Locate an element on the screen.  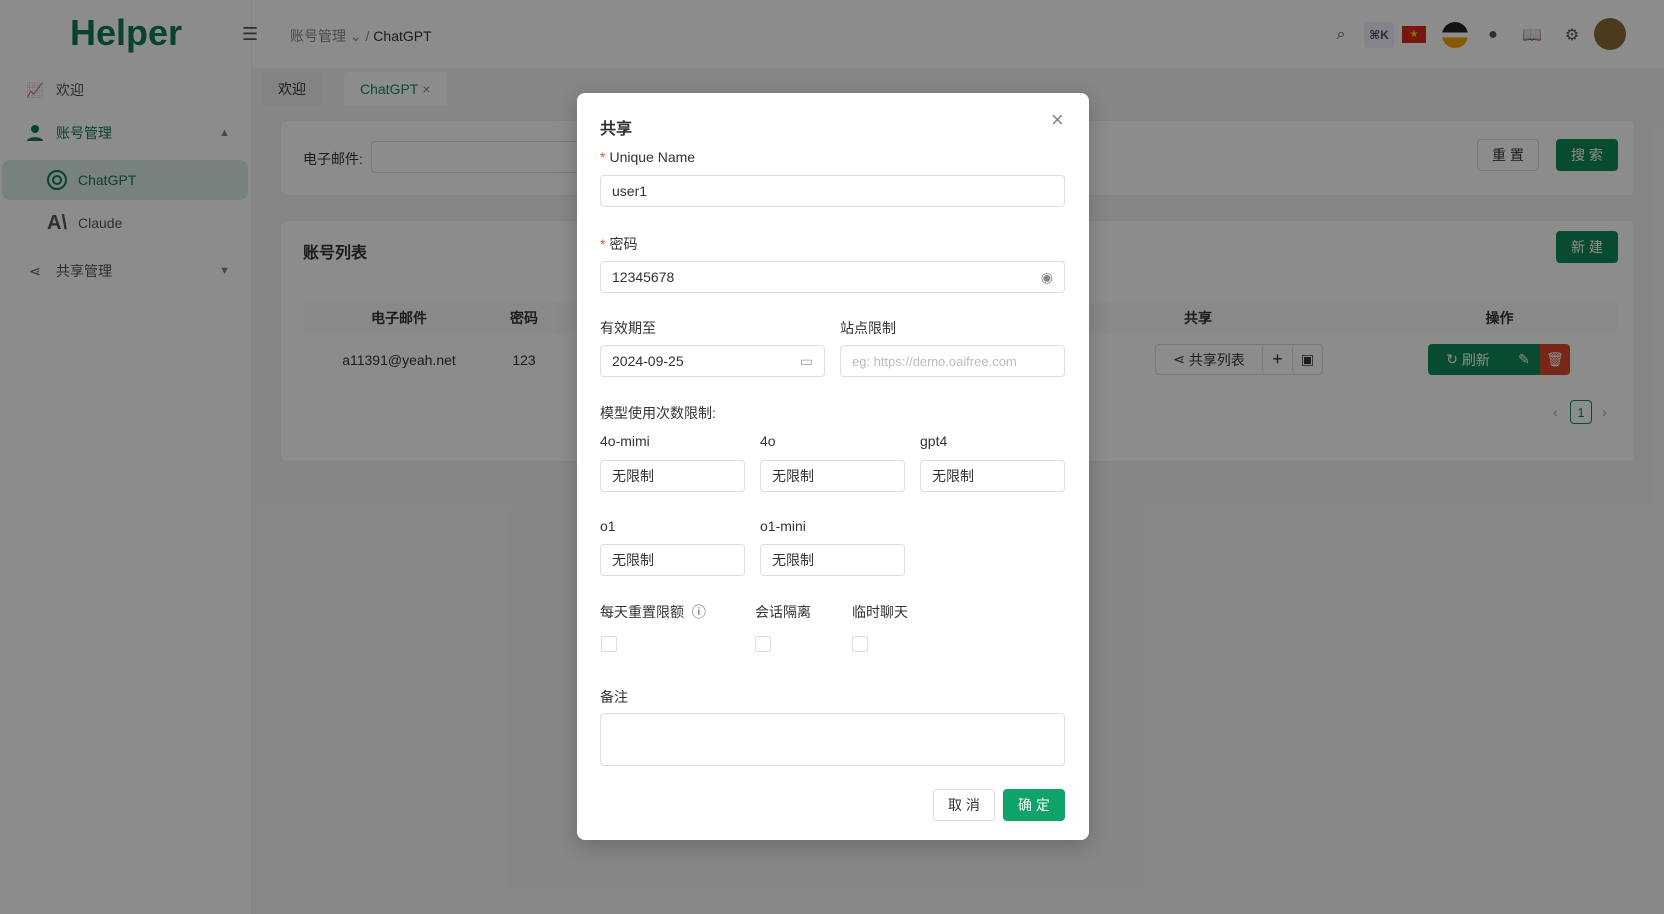
note-label: 备注 is located at coordinates (614, 697).